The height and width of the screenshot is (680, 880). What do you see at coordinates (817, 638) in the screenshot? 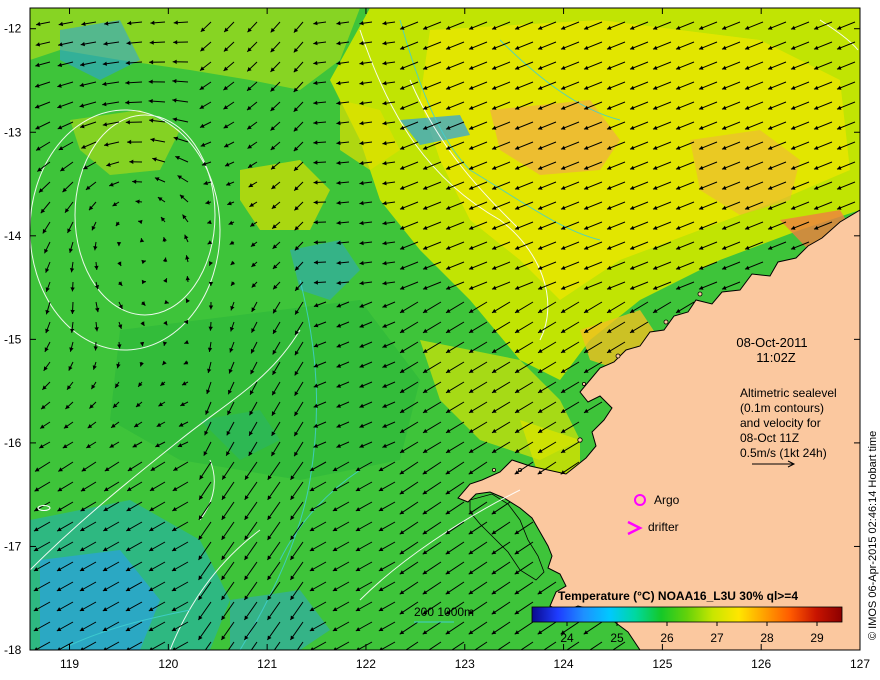
I see `colorbar-tick-label: 29` at bounding box center [817, 638].